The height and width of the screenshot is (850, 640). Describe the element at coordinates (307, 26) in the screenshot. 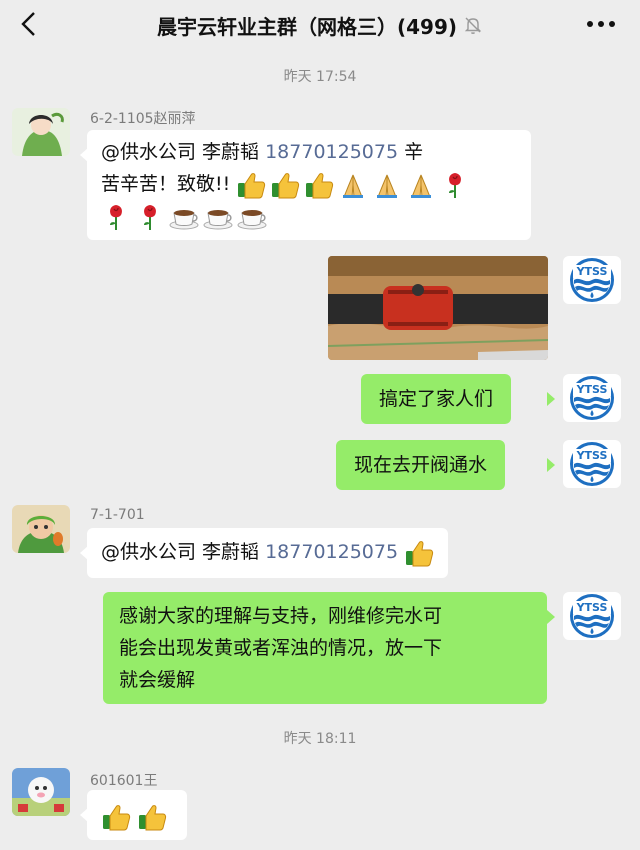

I see `chat-title: 晨宇云轩业主群（网格三）(499)` at that location.